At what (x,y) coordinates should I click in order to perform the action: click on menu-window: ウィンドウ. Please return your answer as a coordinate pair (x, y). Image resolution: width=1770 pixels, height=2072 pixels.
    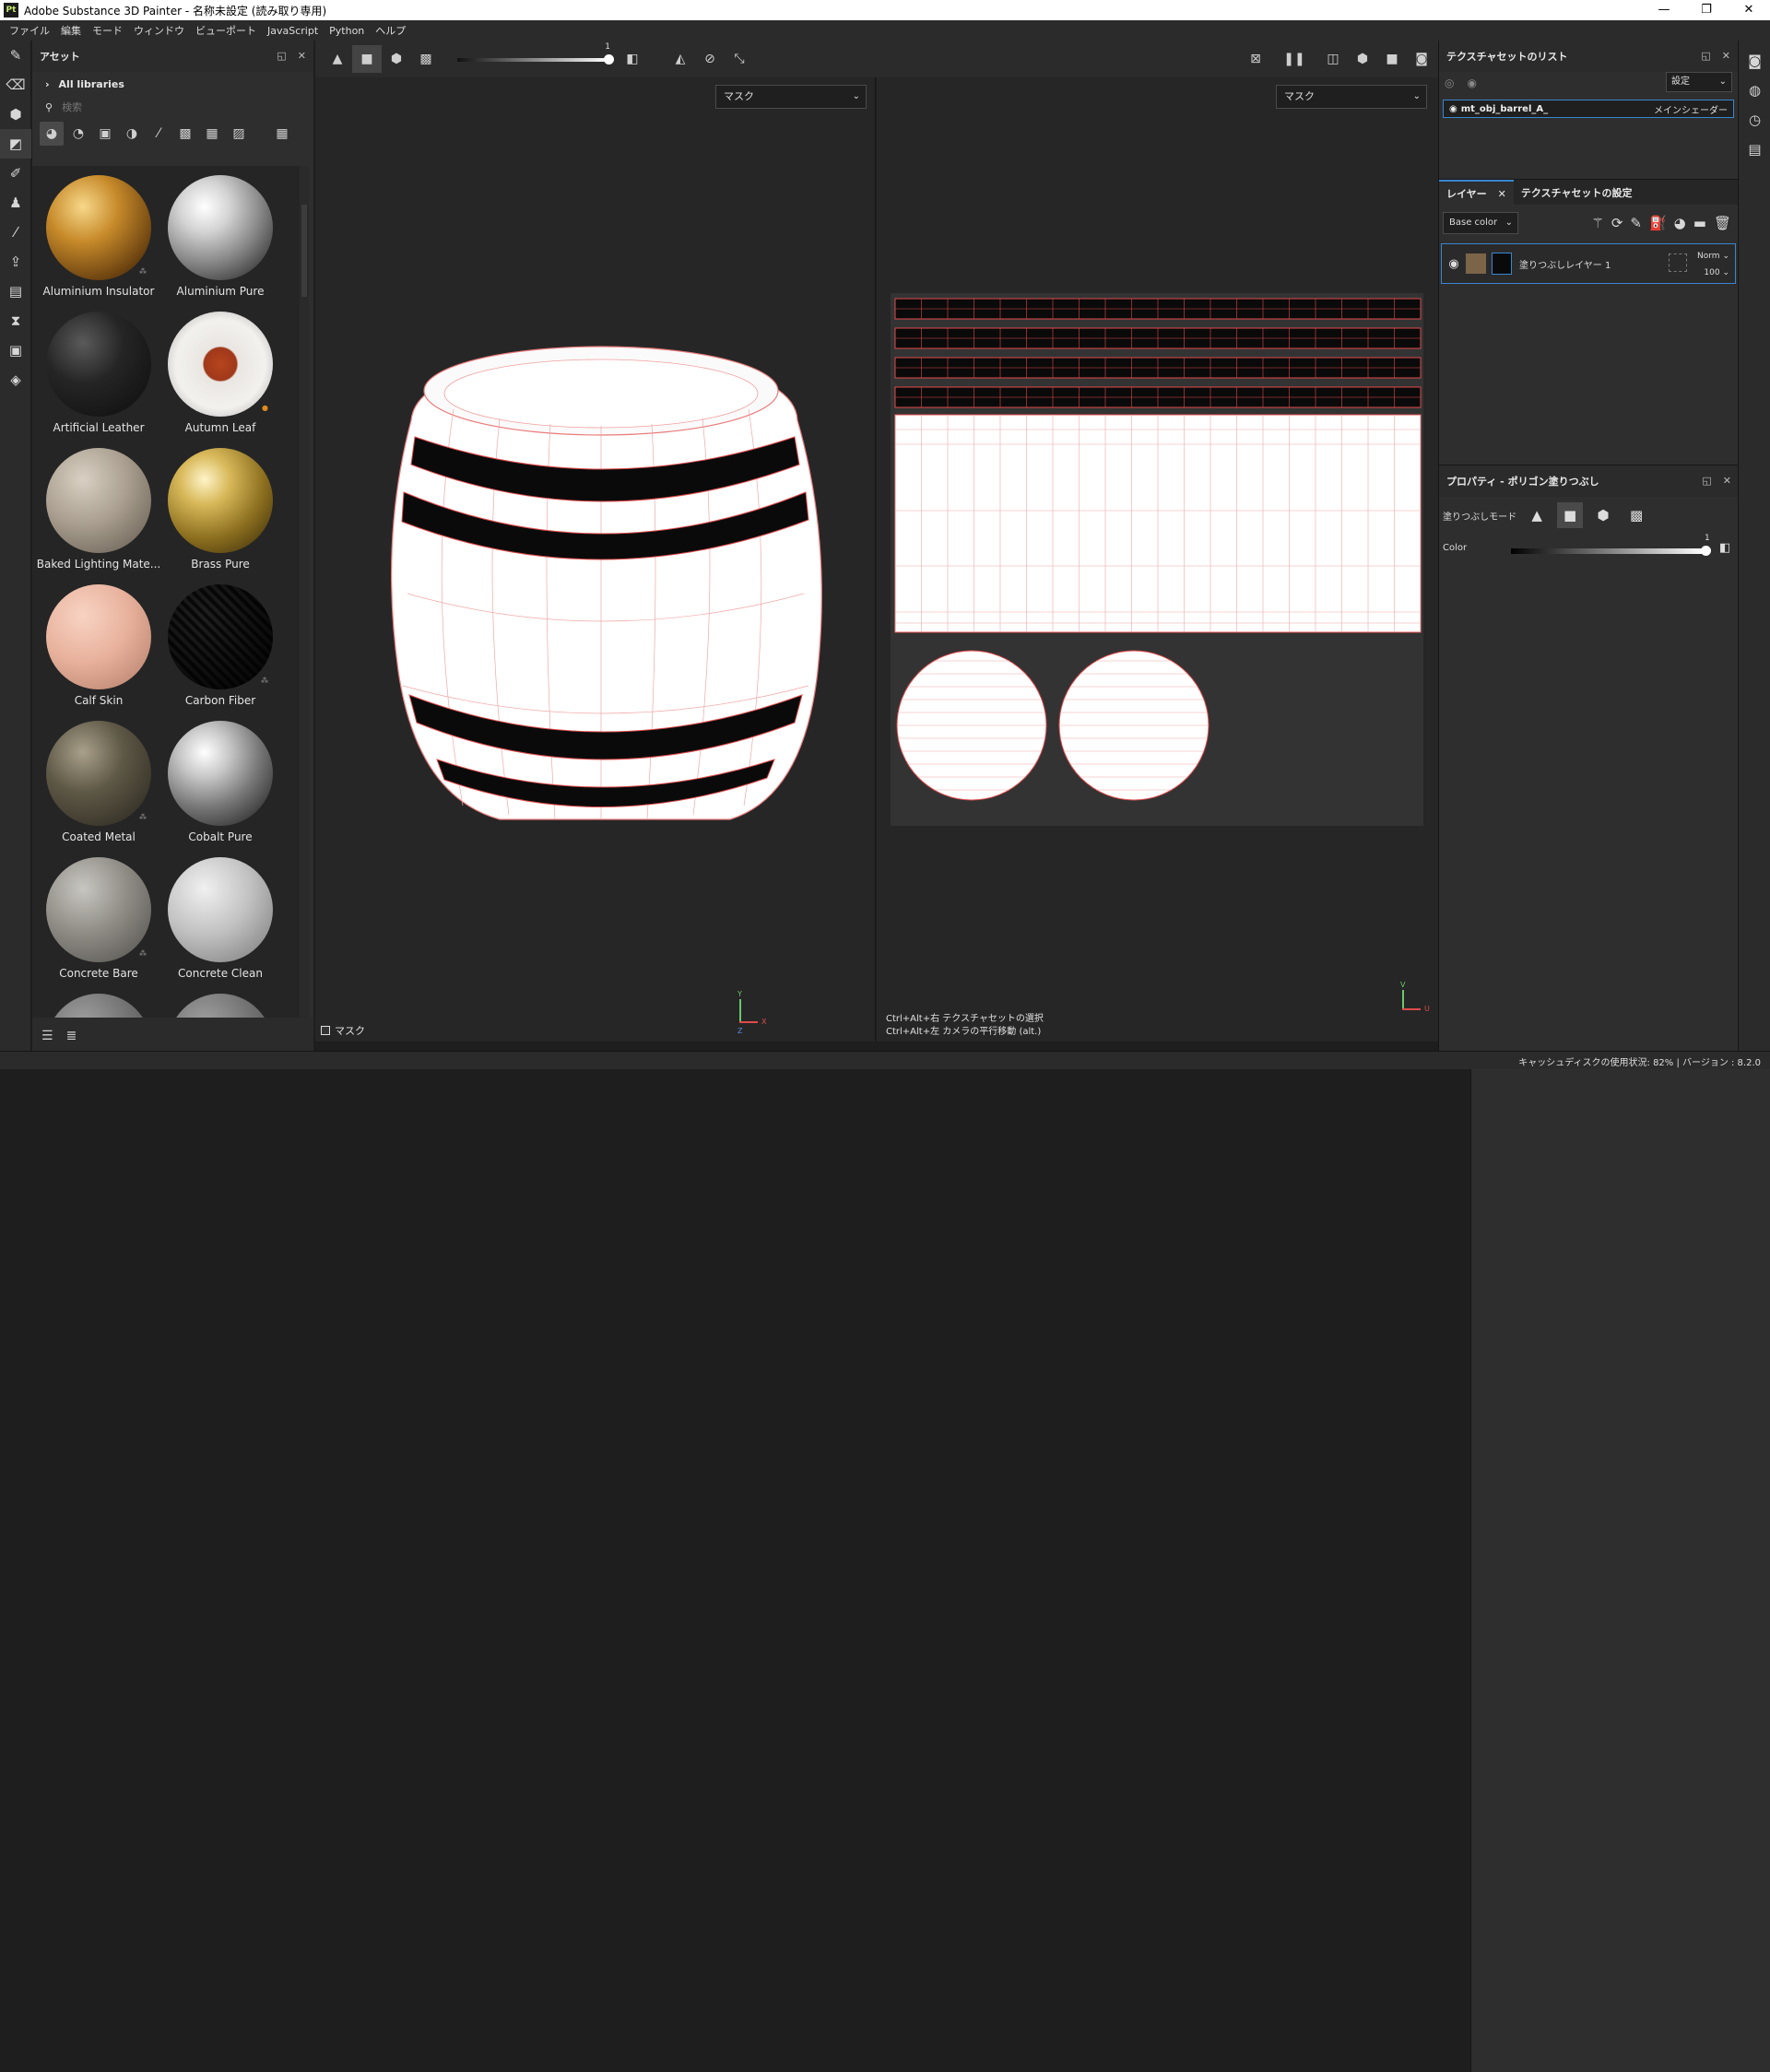
    Looking at the image, I should click on (159, 31).